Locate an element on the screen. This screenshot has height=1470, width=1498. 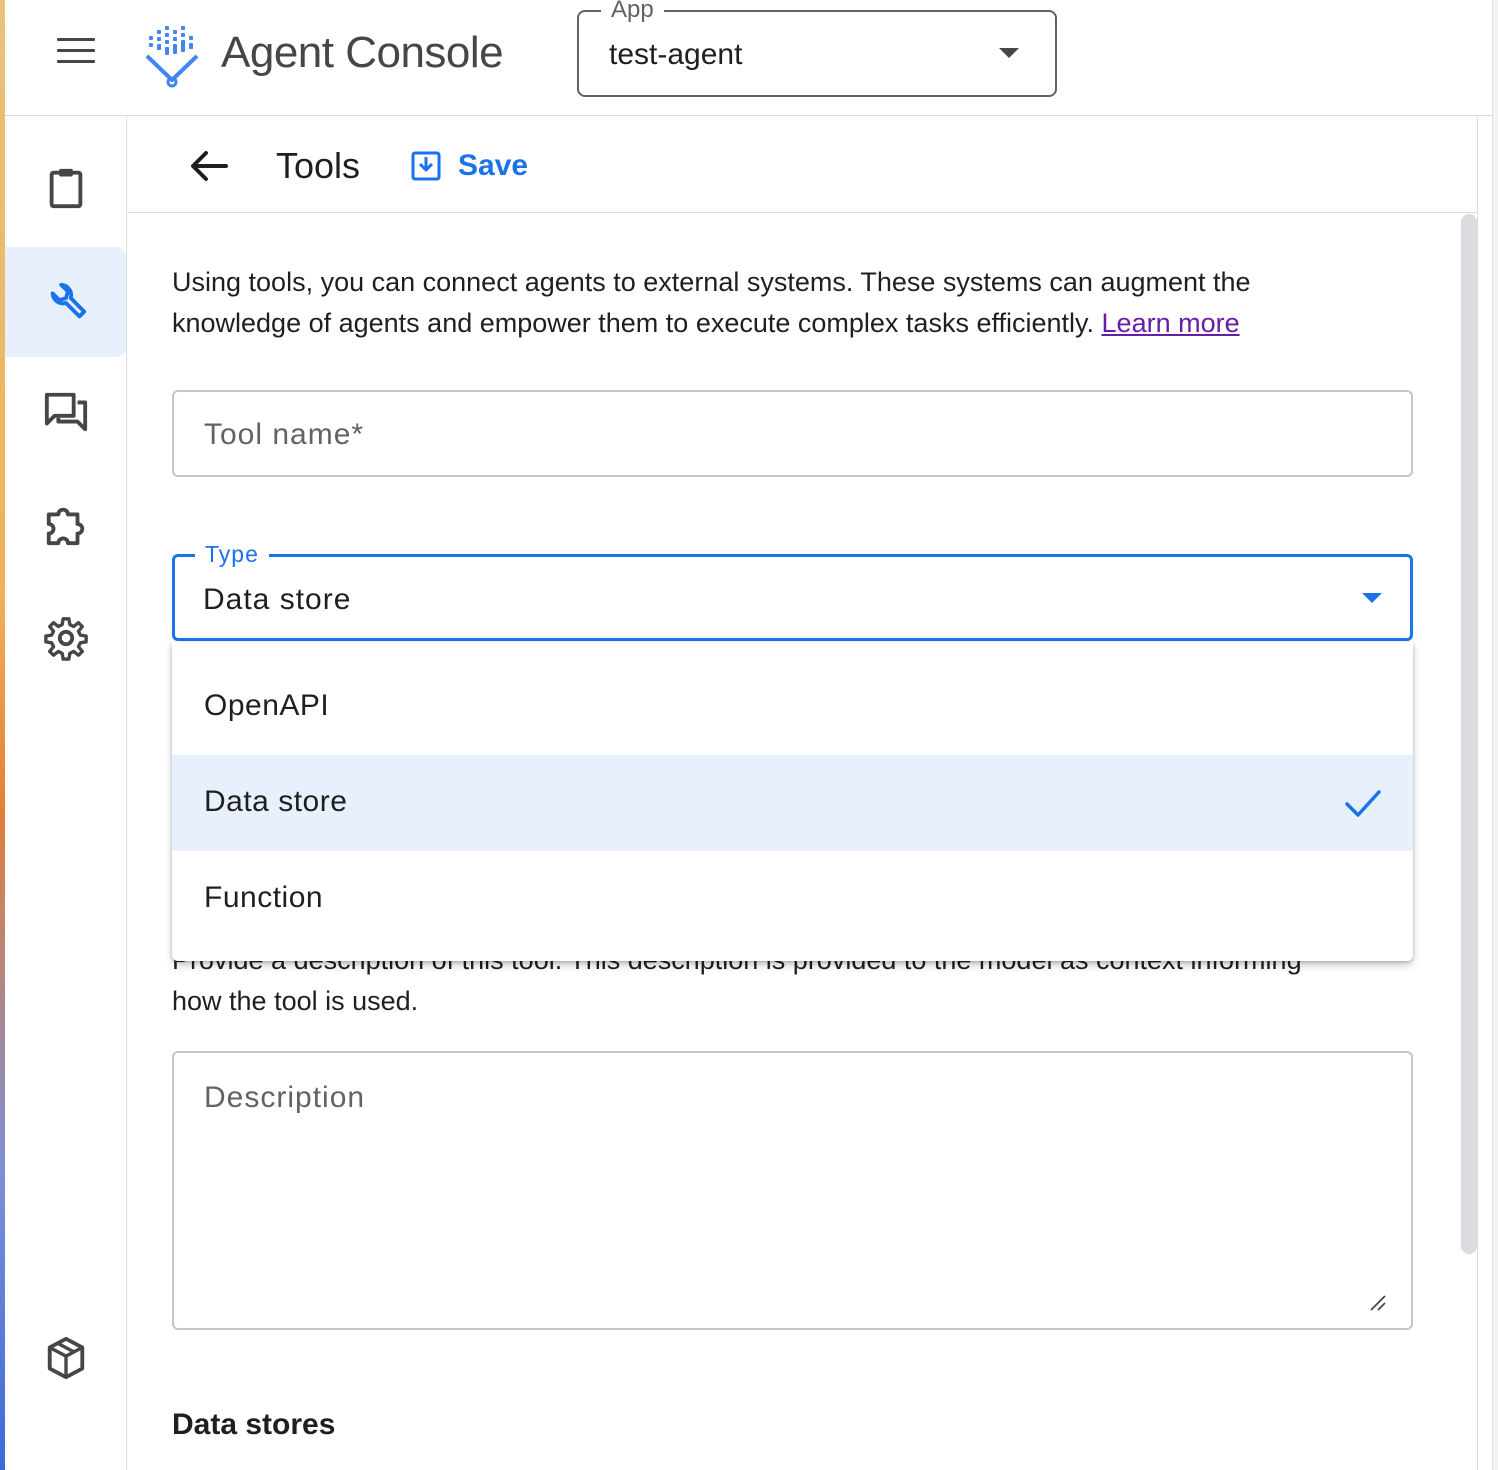
save-icon is located at coordinates (426, 166).